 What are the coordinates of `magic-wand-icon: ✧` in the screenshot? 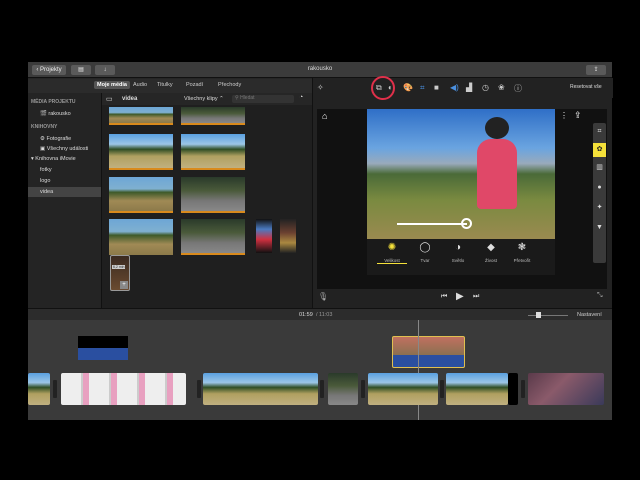 It's located at (320, 87).